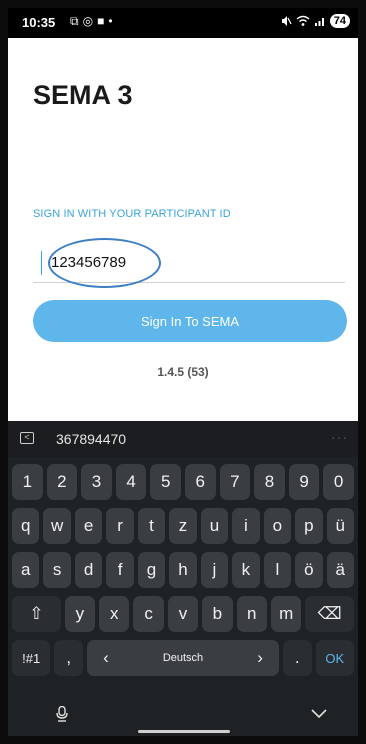 The width and height of the screenshot is (366, 744). I want to click on suggestion-item: 367894470, so click(91, 439).